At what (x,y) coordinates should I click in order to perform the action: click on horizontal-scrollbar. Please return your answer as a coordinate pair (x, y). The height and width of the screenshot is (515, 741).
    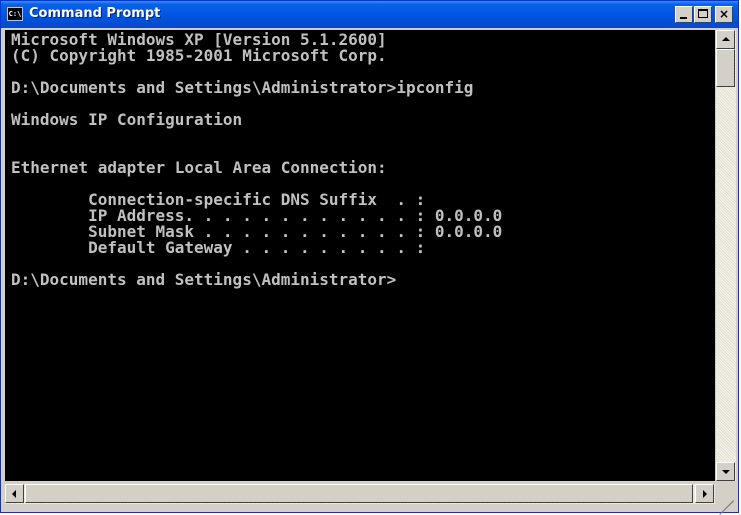
    Looking at the image, I should click on (360, 494).